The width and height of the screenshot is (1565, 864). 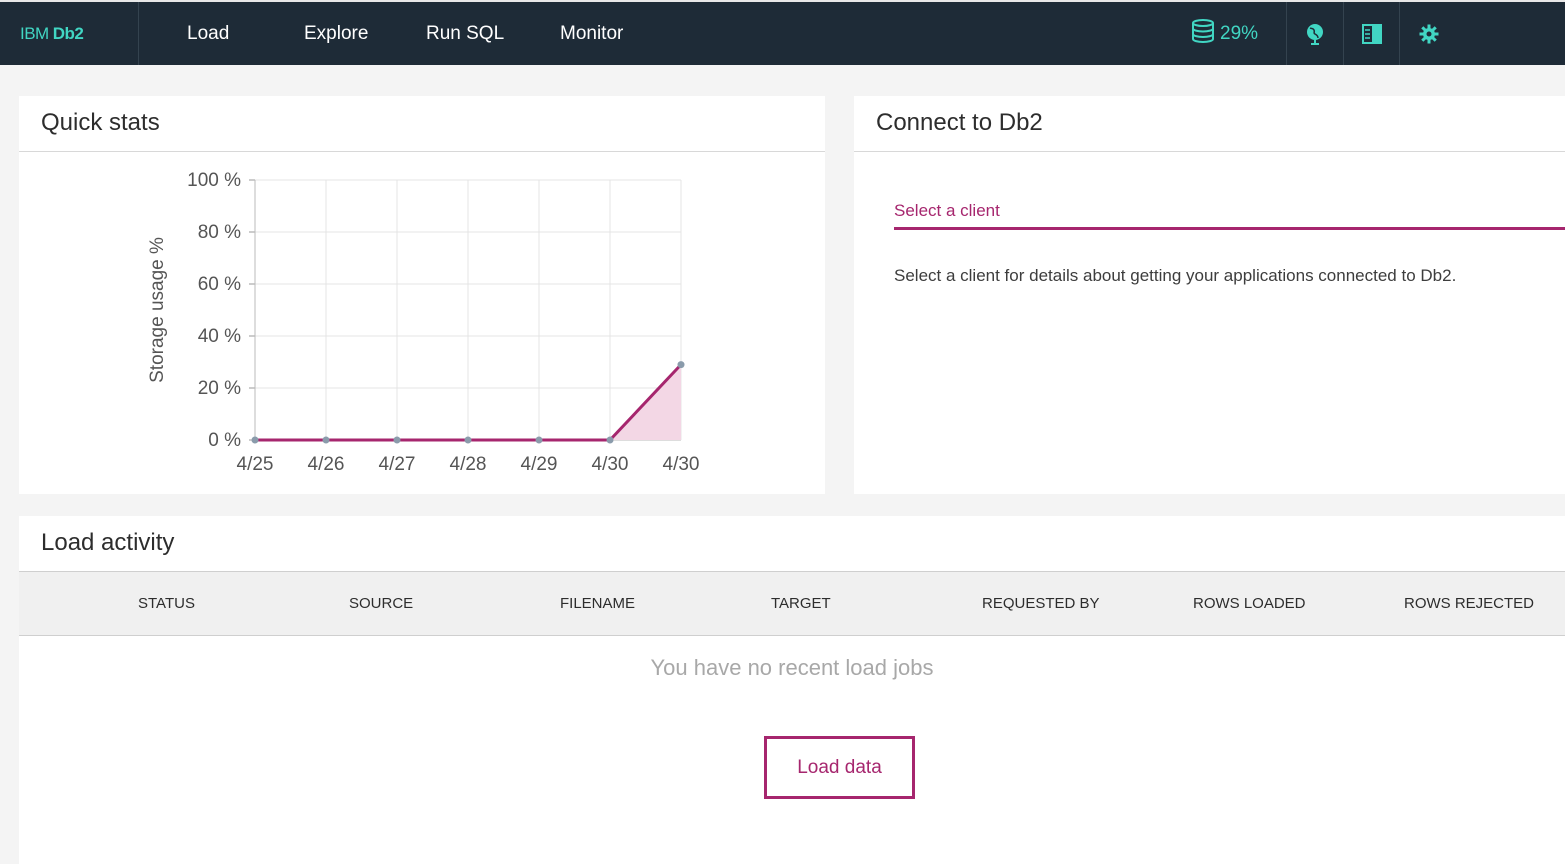 I want to click on nav-run-sql: Run SQL, so click(x=465, y=33).